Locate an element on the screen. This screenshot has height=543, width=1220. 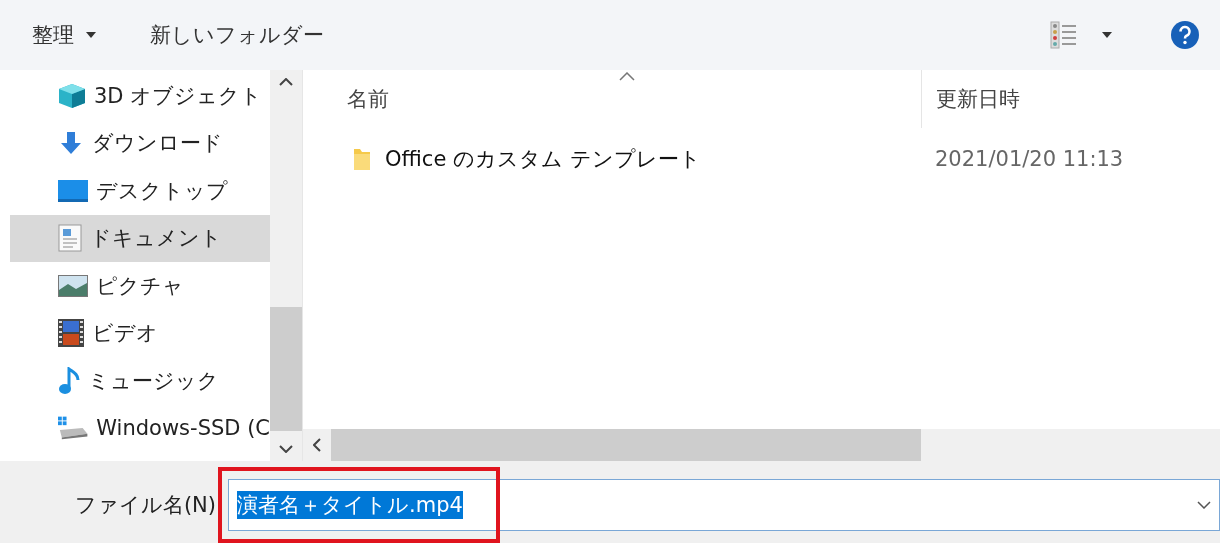
desktop-icon is located at coordinates (73, 190).